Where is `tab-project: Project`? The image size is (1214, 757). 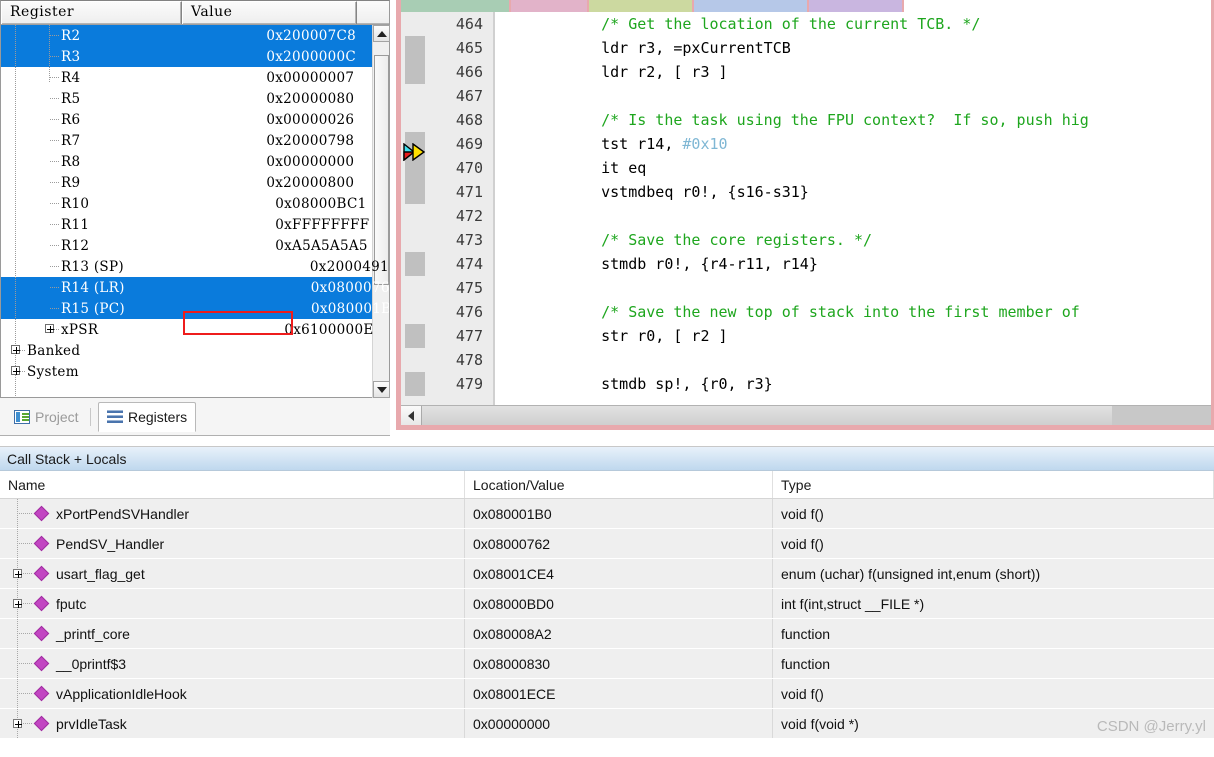
tab-project: Project is located at coordinates (46, 417).